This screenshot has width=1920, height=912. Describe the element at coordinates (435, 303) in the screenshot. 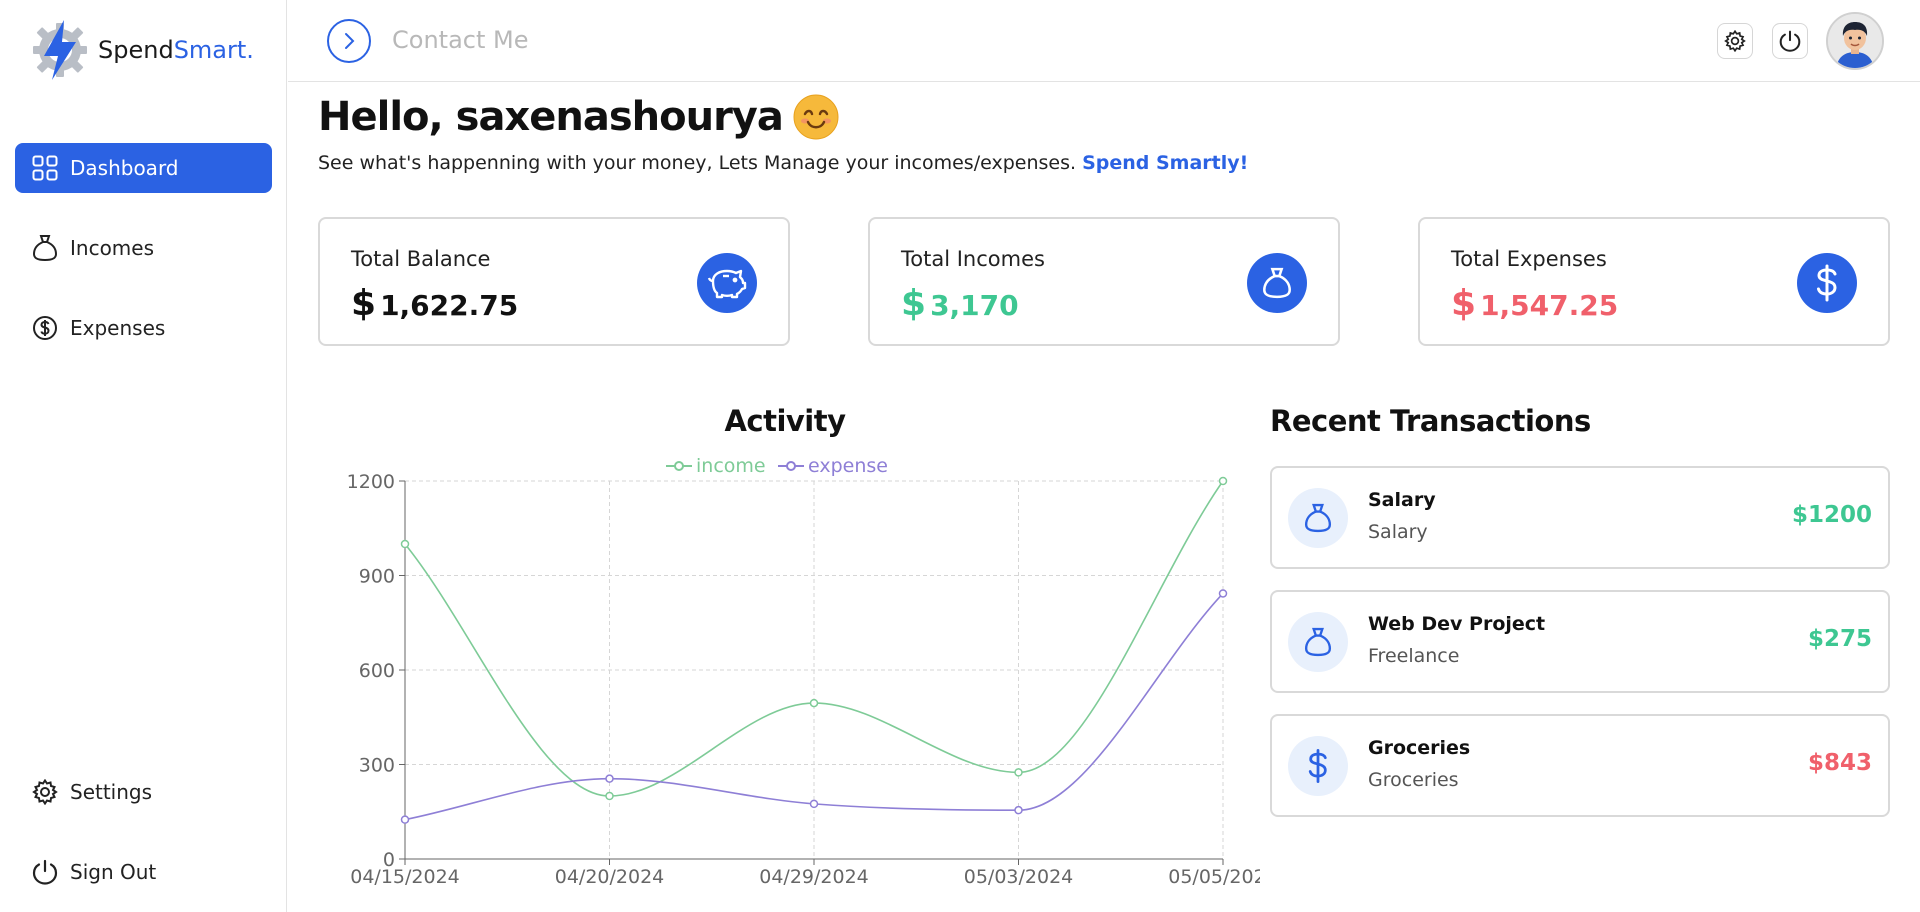

I see `card-value: $1,622.75` at that location.